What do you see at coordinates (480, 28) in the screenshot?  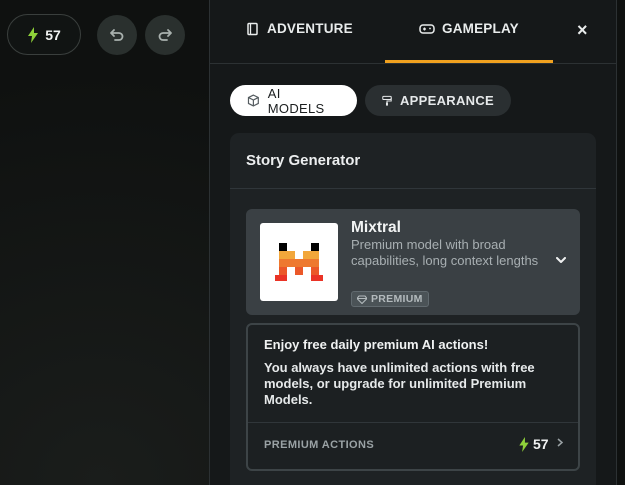 I see `tab-gameplay-label: GAMEPLAY` at bounding box center [480, 28].